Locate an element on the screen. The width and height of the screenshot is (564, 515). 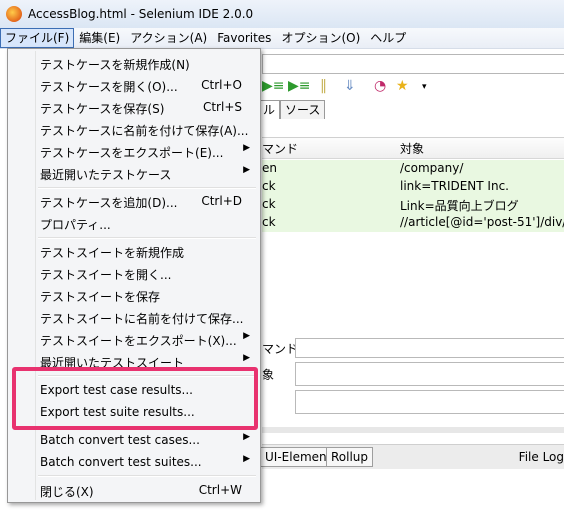
menu-item-save-testcase: テストケースを保存(S) Ctrl+S is located at coordinates (134, 107).